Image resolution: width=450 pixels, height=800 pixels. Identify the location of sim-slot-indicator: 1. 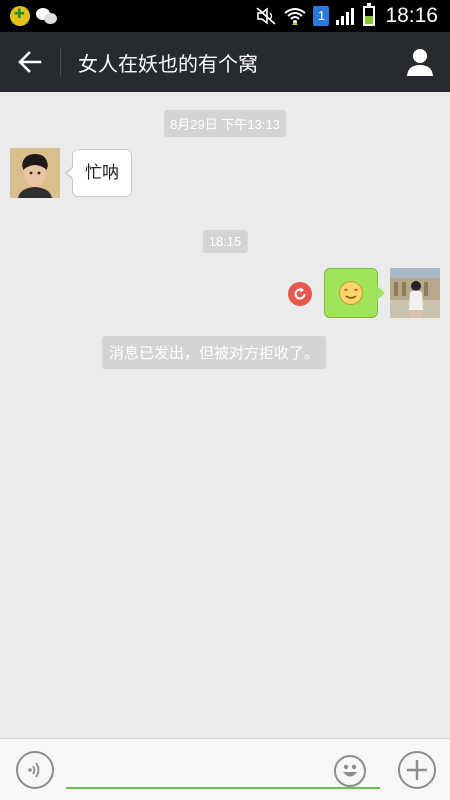
(321, 16).